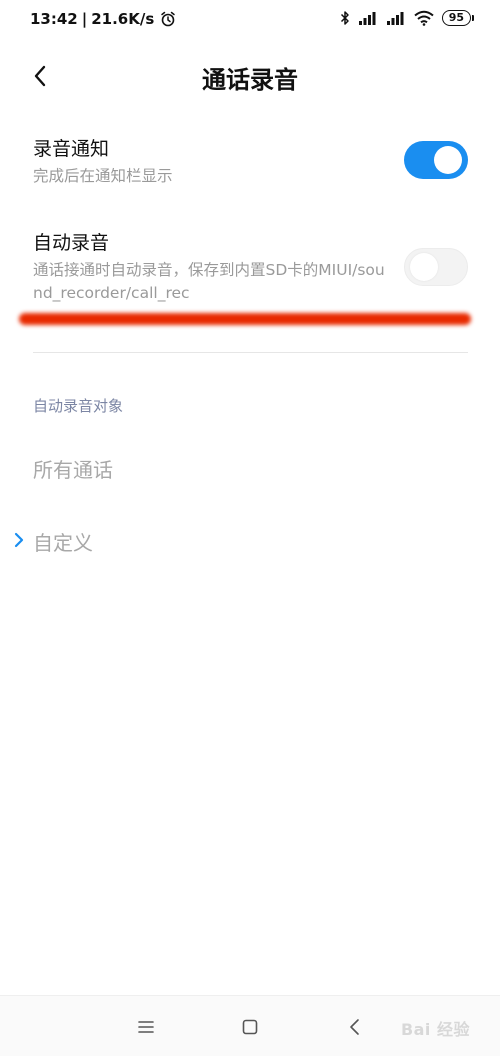 This screenshot has height=1056, width=500. I want to click on nav-header: 通话录音, so click(250, 76).